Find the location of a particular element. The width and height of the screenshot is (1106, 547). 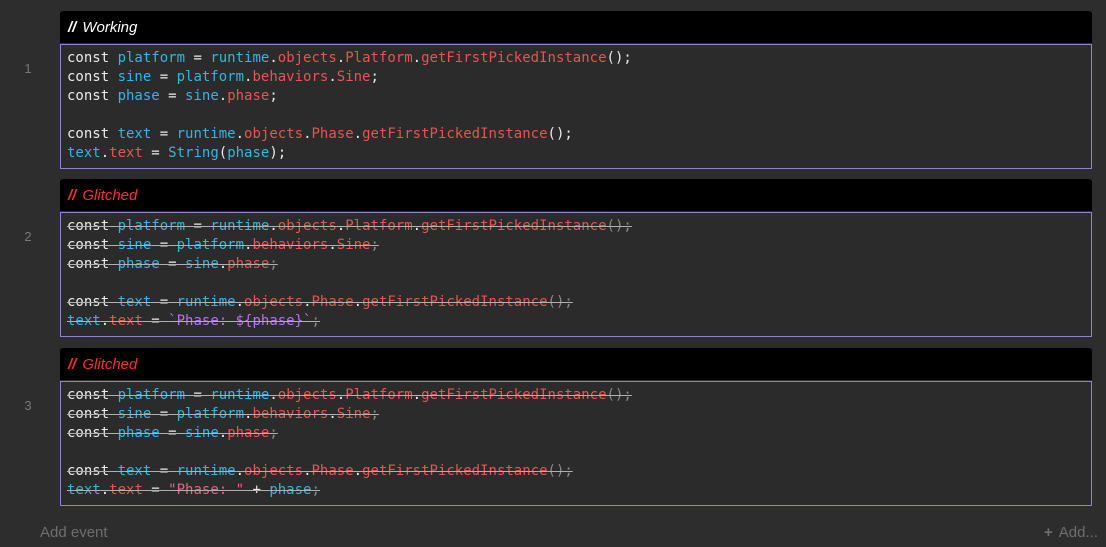

add-event-button: Add event is located at coordinates (74, 532).